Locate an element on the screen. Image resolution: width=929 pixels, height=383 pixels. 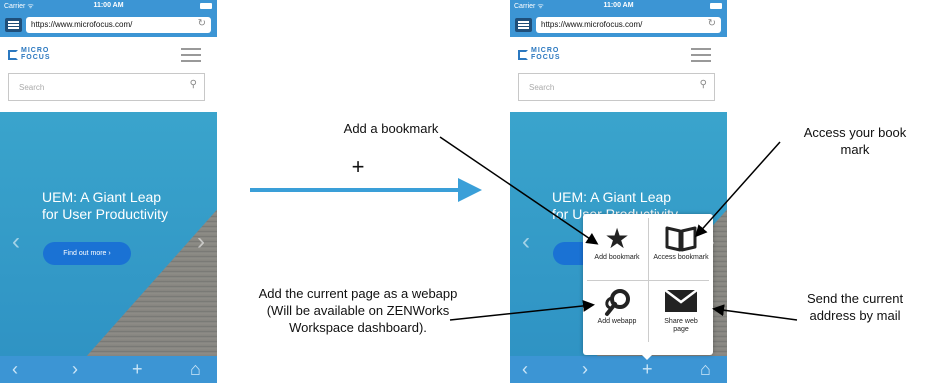
access-bookmark-label: Access bookmark is located at coordinates (681, 257).